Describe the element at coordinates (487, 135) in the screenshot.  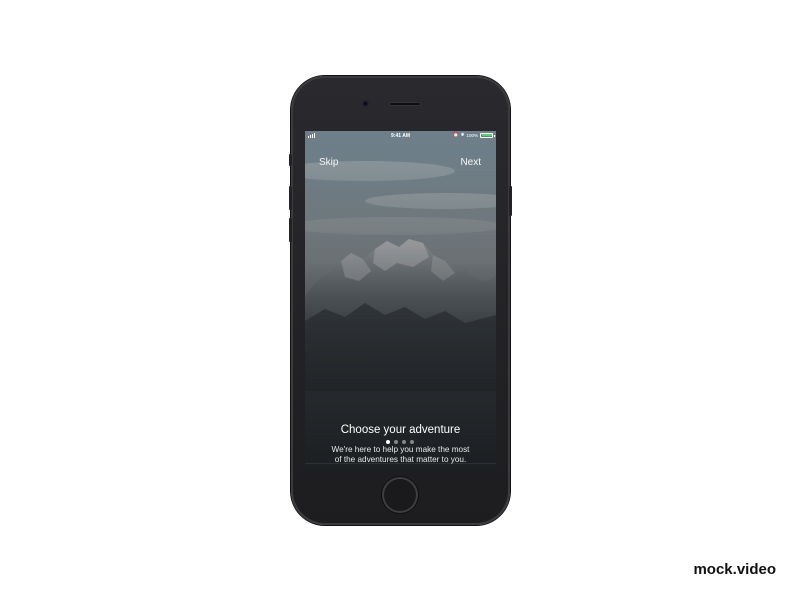
I see `battery-icon` at that location.